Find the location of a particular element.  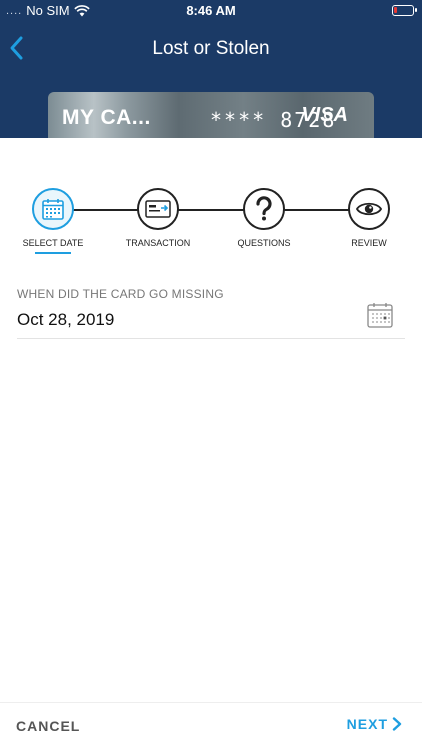

stepper-line is located at coordinates (211, 210).